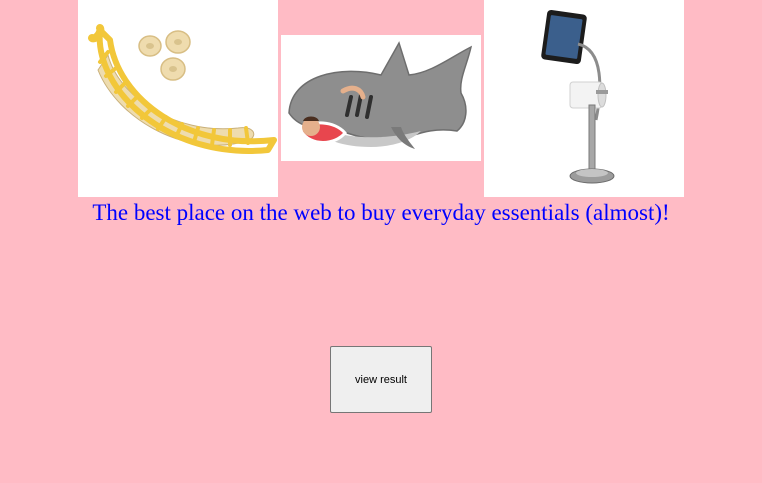 The image size is (762, 483). I want to click on view-result-button: view result, so click(381, 379).